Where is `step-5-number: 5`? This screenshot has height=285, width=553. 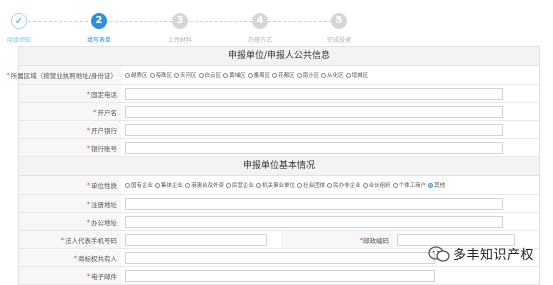 step-5-number: 5 is located at coordinates (339, 21).